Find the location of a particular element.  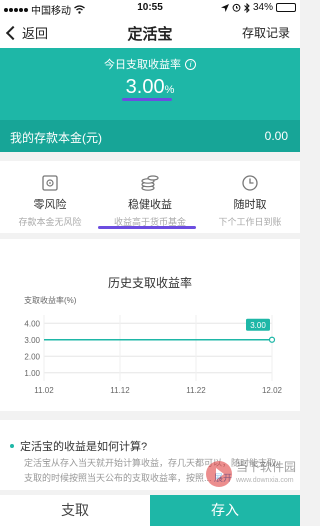

rate-history-chart: 4.00 3.00 2.00 1.00 11.02 11.12 11.22 12.02 3.00 is located at coordinates (153, 355).